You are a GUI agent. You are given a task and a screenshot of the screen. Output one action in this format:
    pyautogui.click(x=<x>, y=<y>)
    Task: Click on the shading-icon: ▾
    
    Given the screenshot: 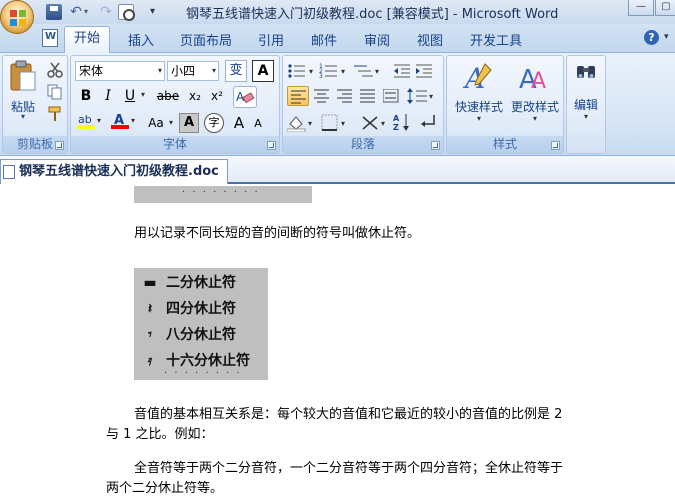 What is the action you would take?
    pyautogui.click(x=302, y=123)
    